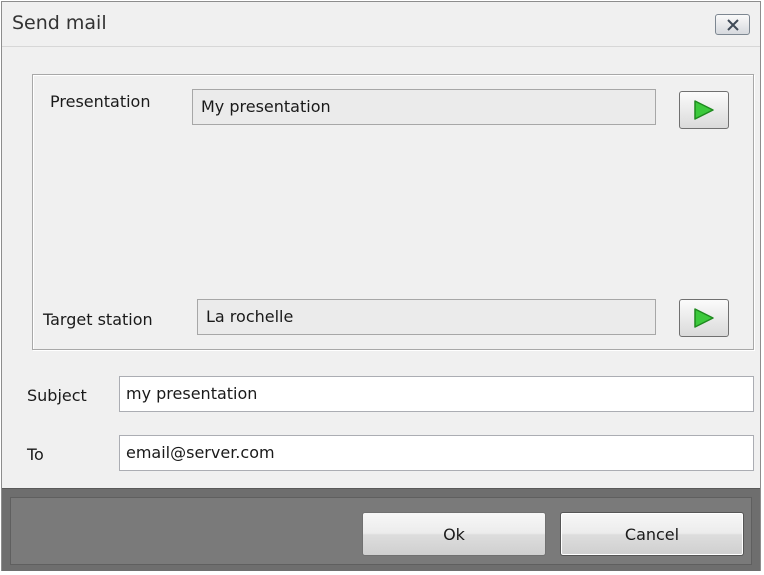 This screenshot has height=575, width=764. Describe the element at coordinates (454, 534) in the screenshot. I see `ok-button: Ok` at that location.